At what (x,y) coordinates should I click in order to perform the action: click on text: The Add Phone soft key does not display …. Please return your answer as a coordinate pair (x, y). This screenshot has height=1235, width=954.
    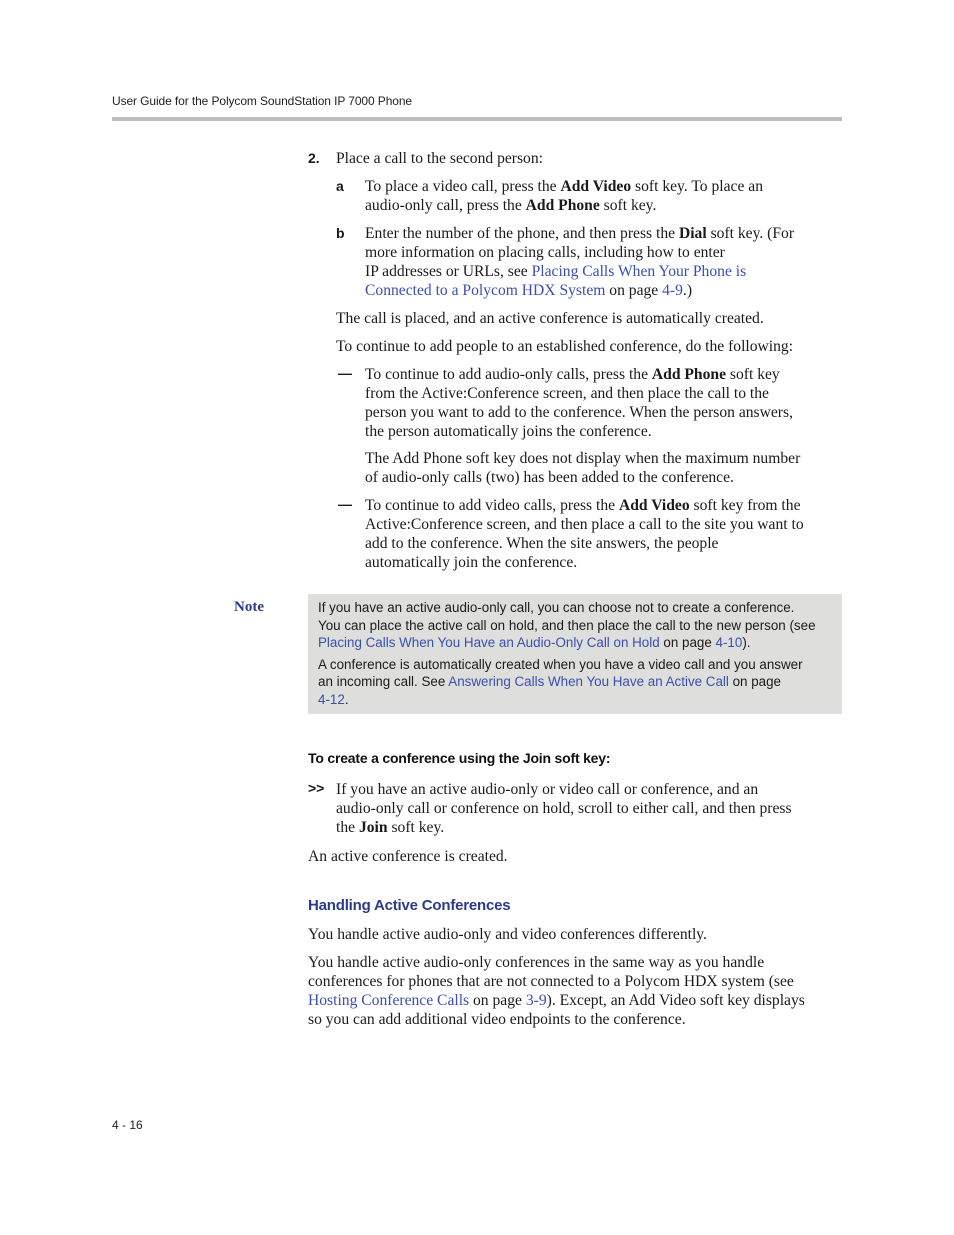
    Looking at the image, I should click on (583, 458).